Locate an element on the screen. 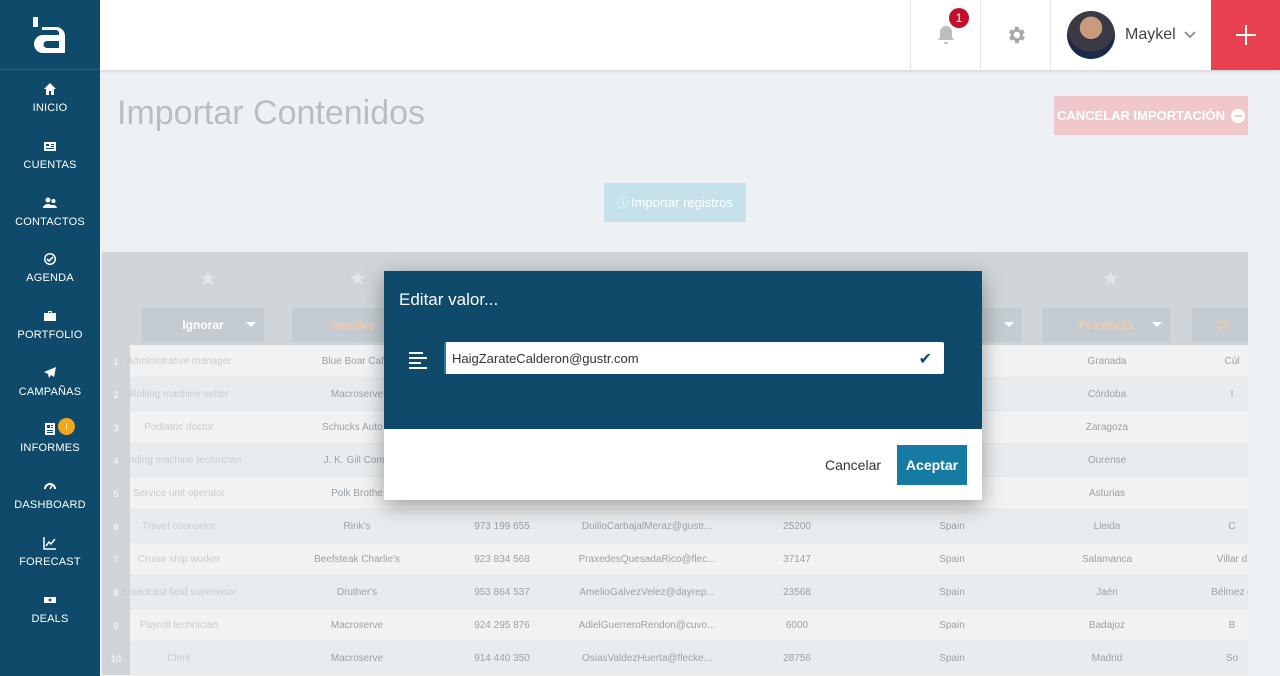 Image resolution: width=1280 pixels, height=676 pixels. table-cell: 28756 is located at coordinates (797, 658).